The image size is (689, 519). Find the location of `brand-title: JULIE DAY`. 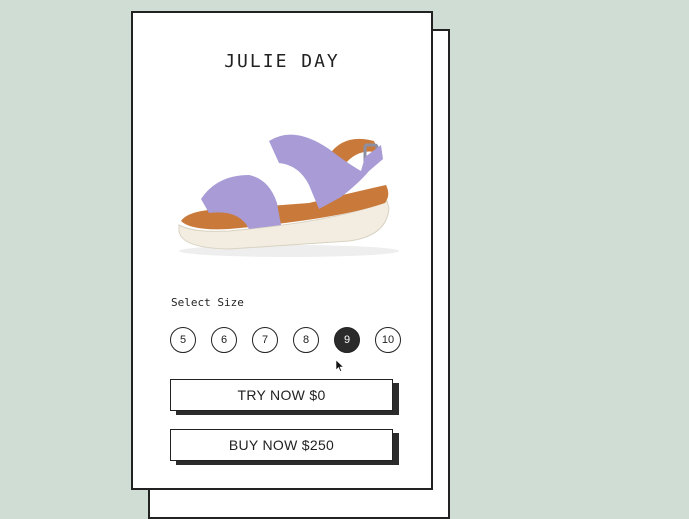

brand-title: JULIE DAY is located at coordinates (282, 61).